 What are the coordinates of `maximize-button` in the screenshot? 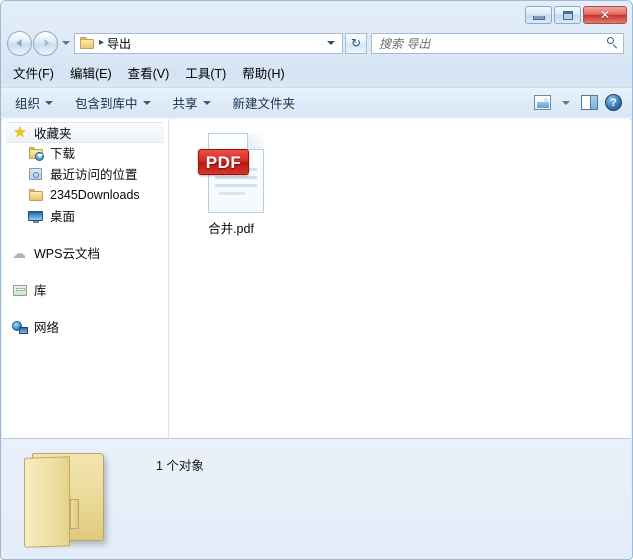 It's located at (567, 15).